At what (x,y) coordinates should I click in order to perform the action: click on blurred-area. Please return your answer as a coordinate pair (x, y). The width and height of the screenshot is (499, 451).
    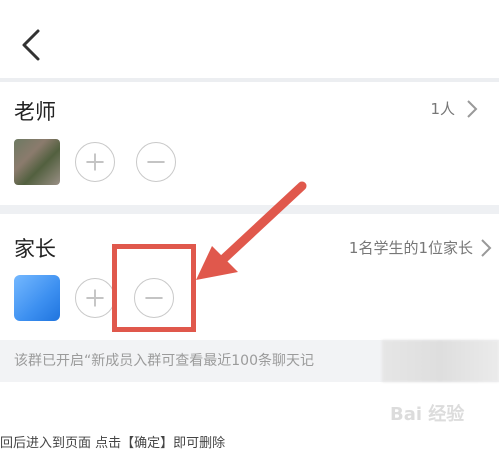
    Looking at the image, I should click on (440, 361).